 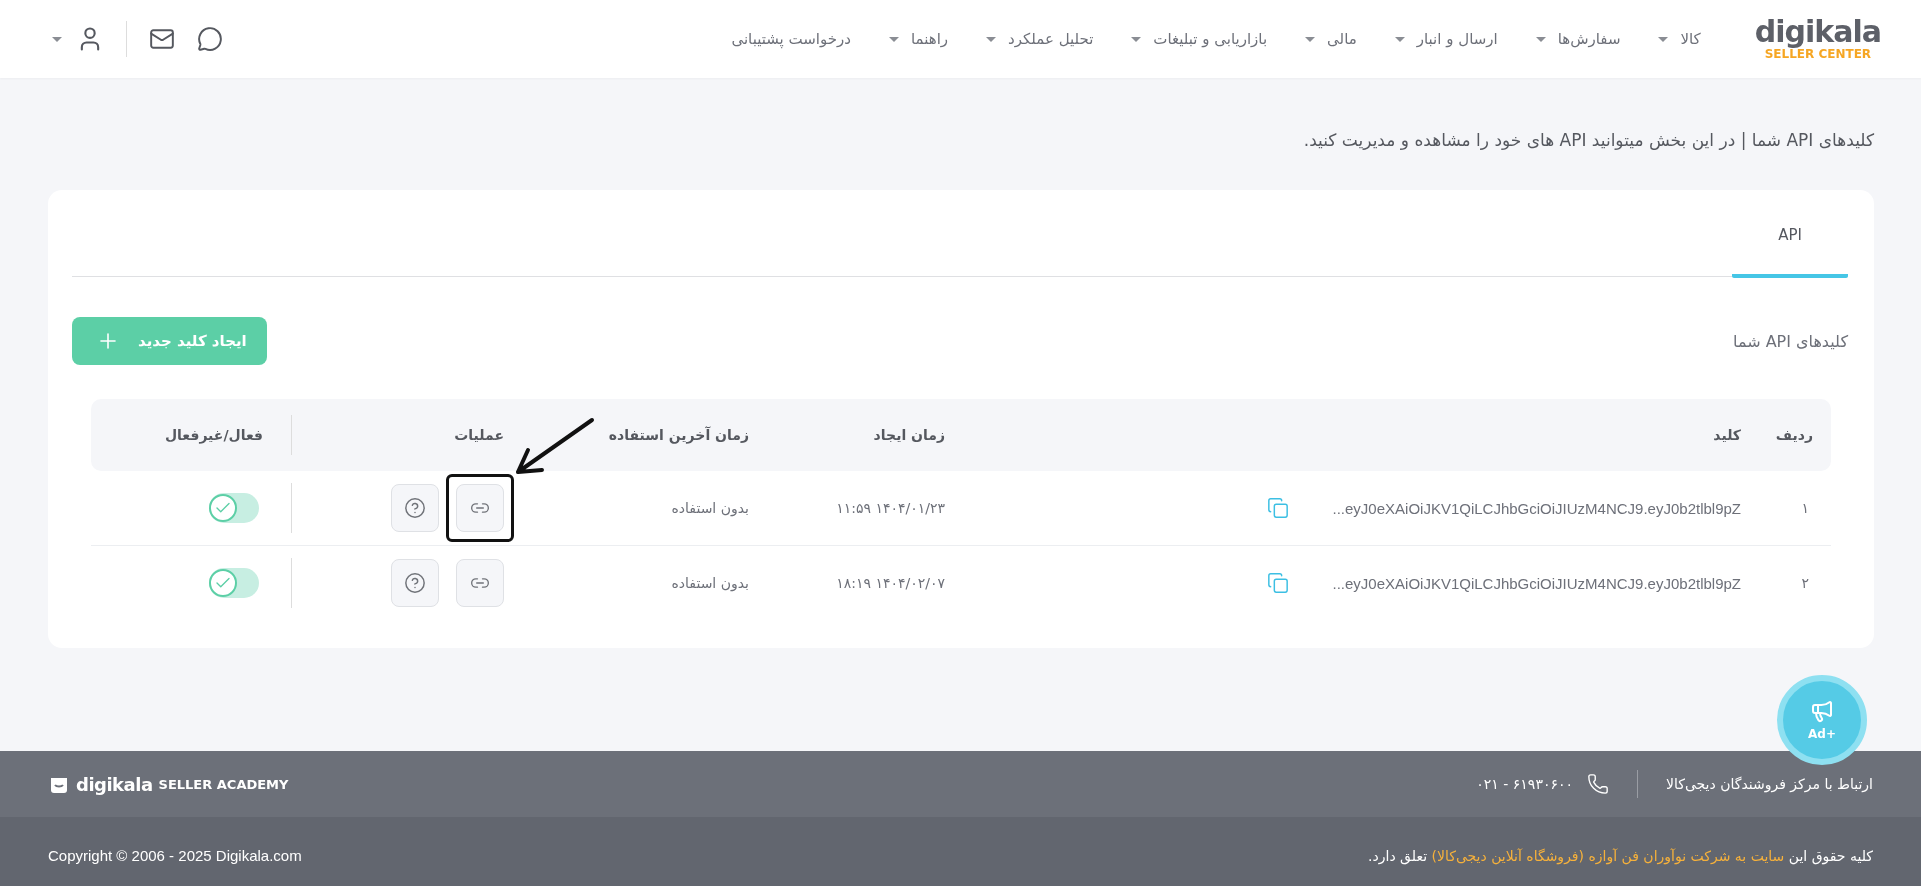 I want to click on mail-icon, so click(x=162, y=39).